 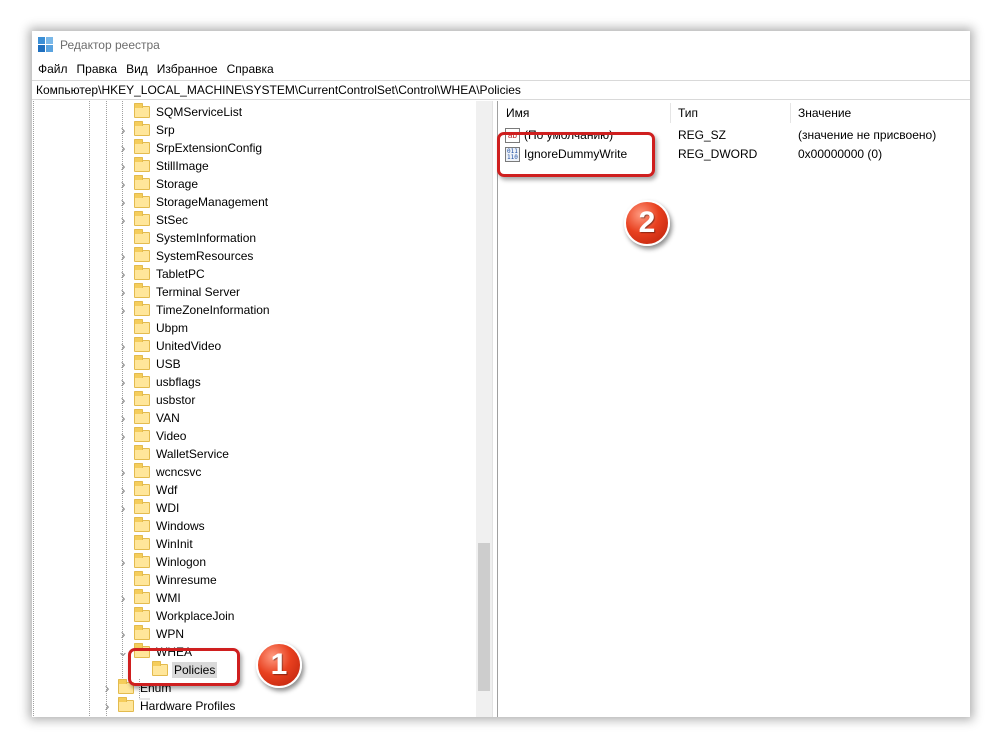 What do you see at coordinates (179, 292) in the screenshot?
I see `tree-node: › Terminal Server` at bounding box center [179, 292].